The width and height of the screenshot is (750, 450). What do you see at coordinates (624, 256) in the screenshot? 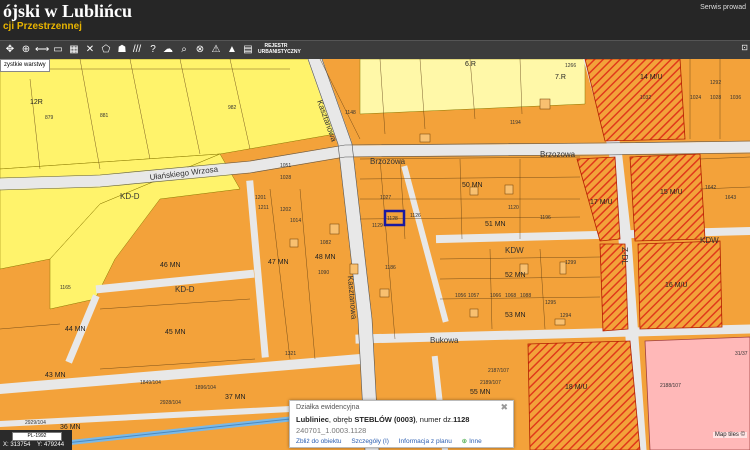
I see `street-label-z-dl: Z-DL` at bounding box center [624, 256].